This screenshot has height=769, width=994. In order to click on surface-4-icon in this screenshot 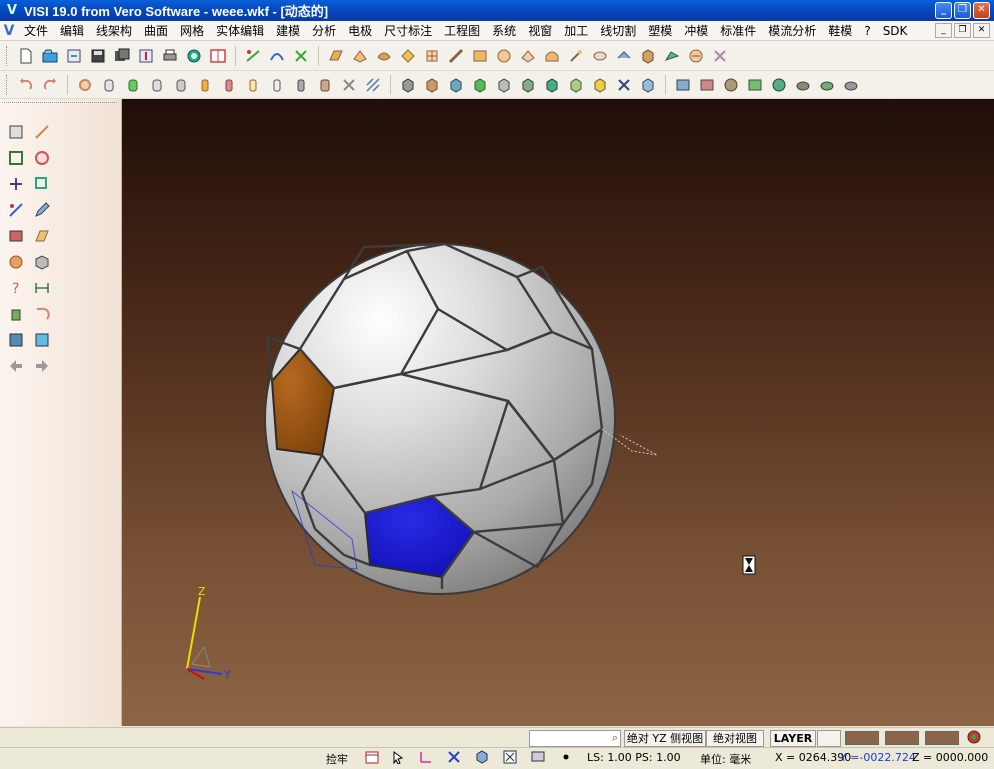, I will do `click(408, 56)`.